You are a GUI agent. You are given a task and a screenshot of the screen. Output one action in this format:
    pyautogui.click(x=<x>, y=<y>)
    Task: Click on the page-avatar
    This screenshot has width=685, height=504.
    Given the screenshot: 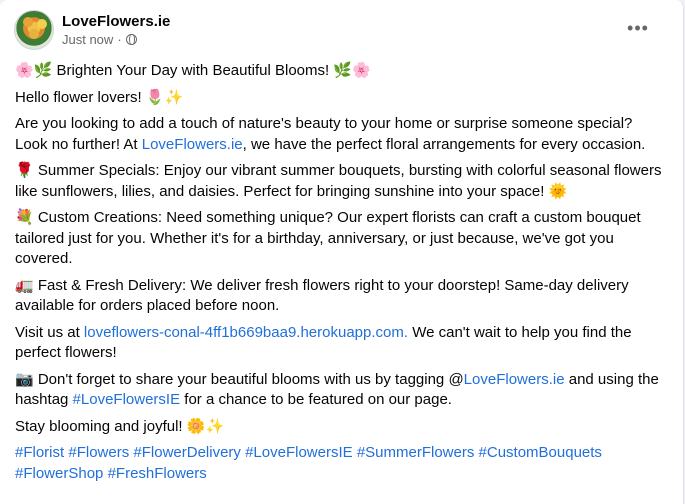 What is the action you would take?
    pyautogui.click(x=34, y=30)
    